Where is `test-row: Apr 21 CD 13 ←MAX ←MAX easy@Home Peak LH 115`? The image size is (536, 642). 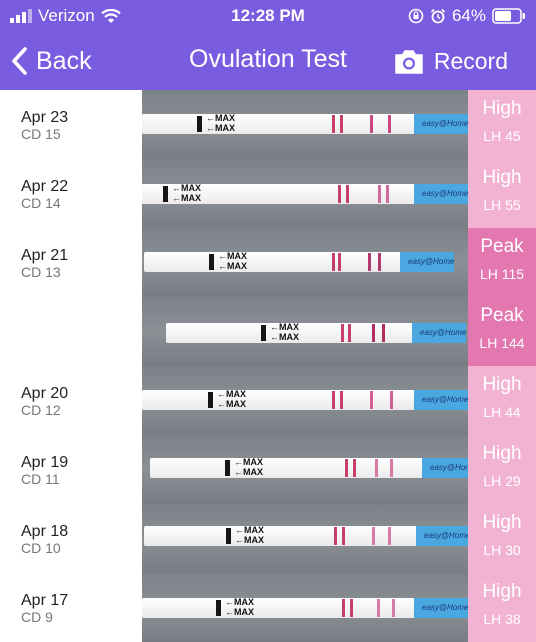
test-row: Apr 21 CD 13 ←MAX ←MAX easy@Home Peak LH 115 is located at coordinates (268, 263).